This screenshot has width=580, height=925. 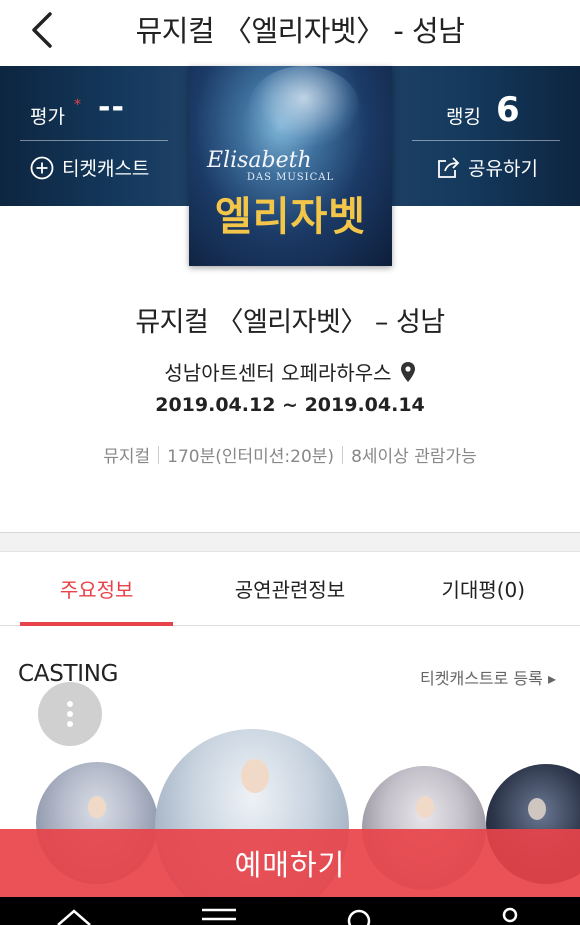 I want to click on rating-value: --, so click(x=111, y=107).